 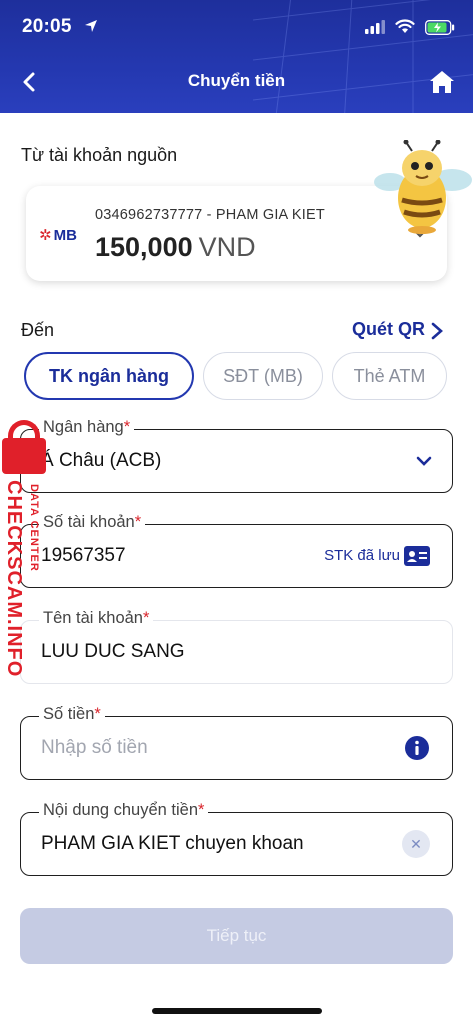 I want to click on watermark-text: CHECKSCAM.INFO, so click(x=14, y=579).